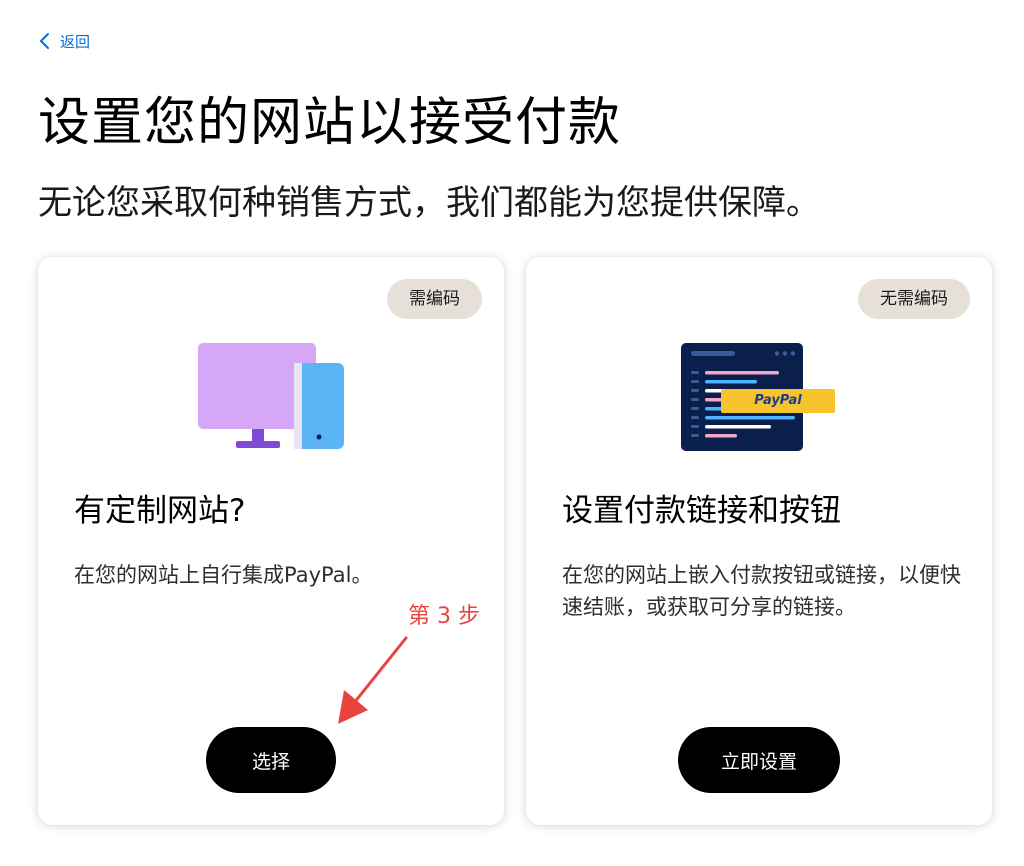 The width and height of the screenshot is (1024, 866). Describe the element at coordinates (914, 299) in the screenshot. I see `no-coding-badge: 无需编码` at that location.